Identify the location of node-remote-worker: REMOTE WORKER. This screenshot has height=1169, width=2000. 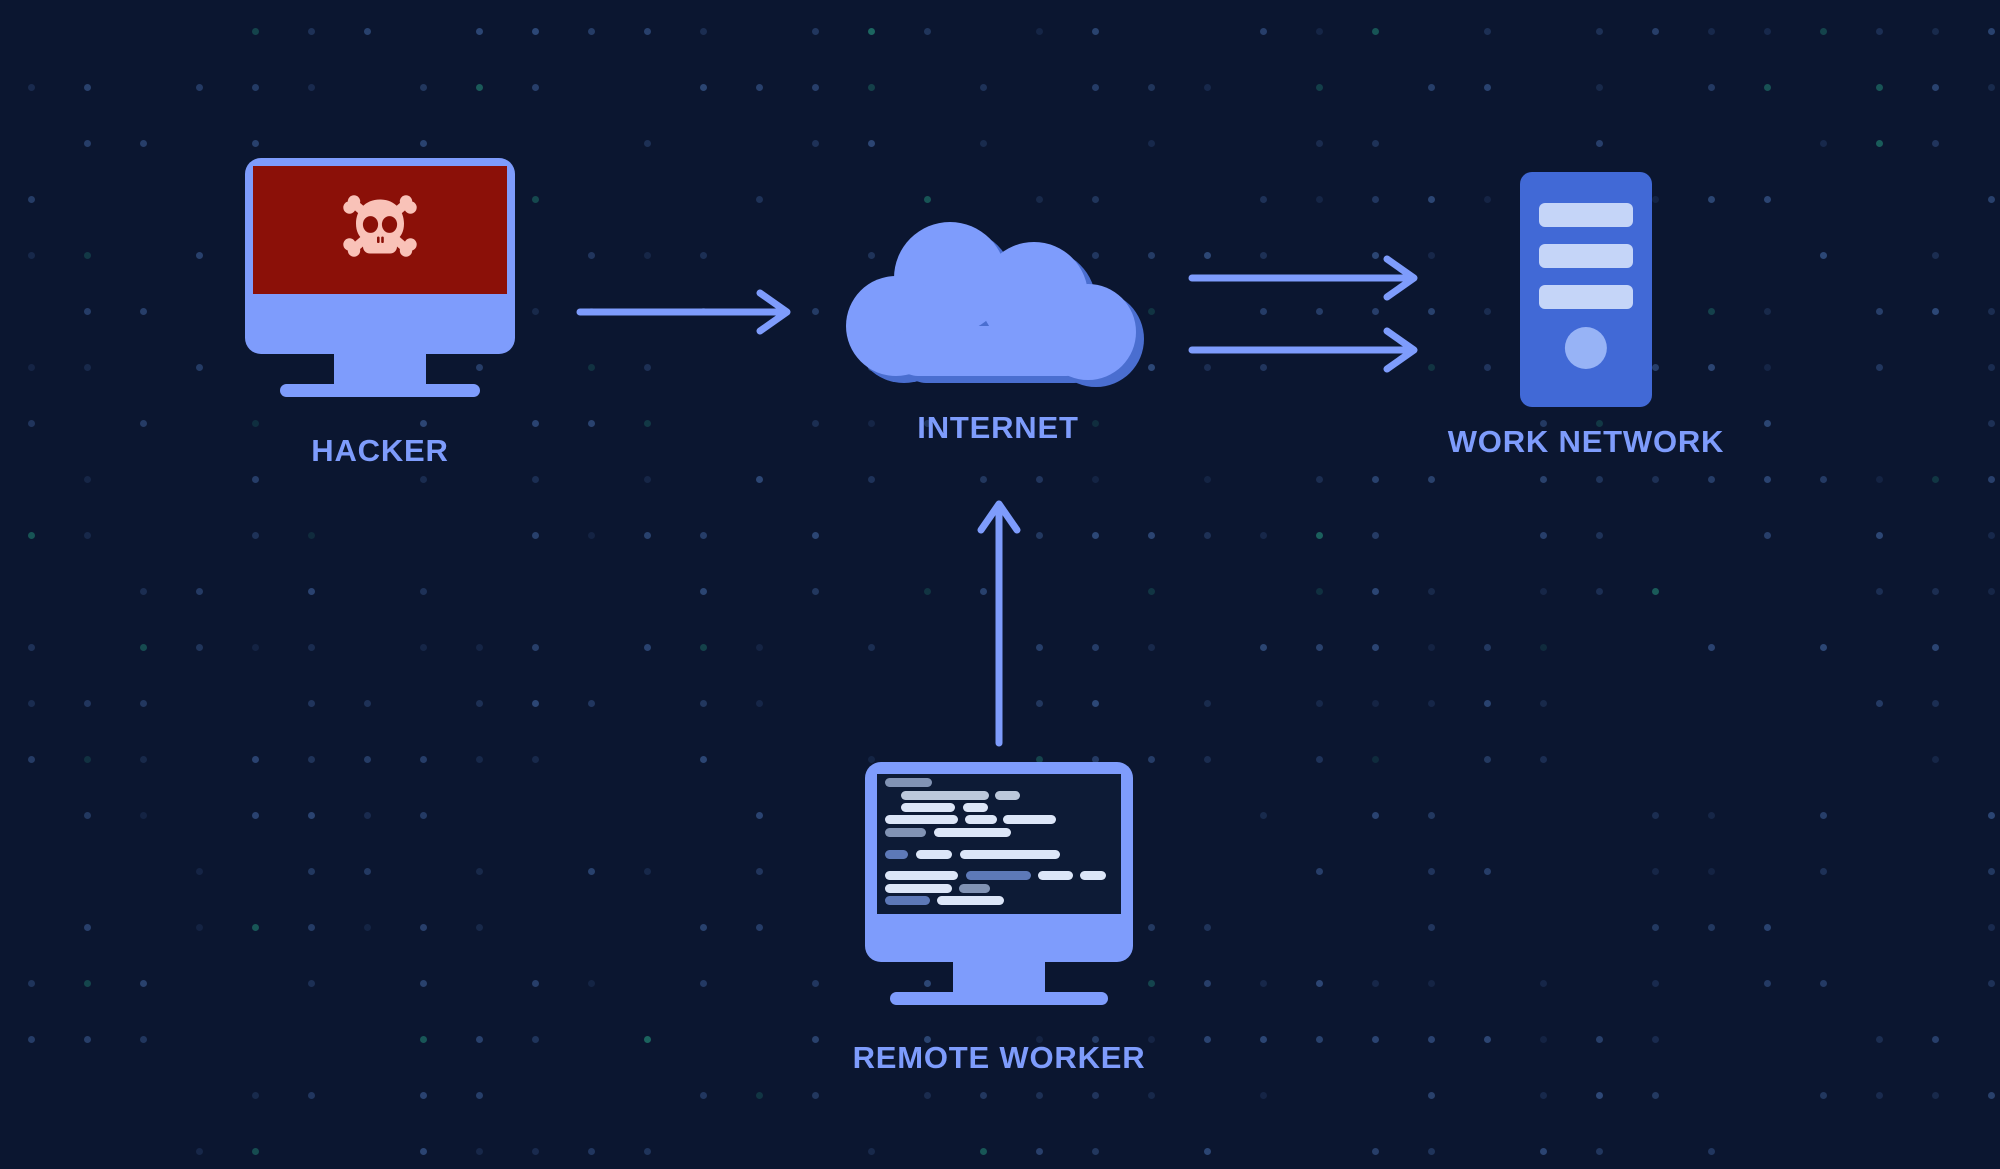
(999, 918).